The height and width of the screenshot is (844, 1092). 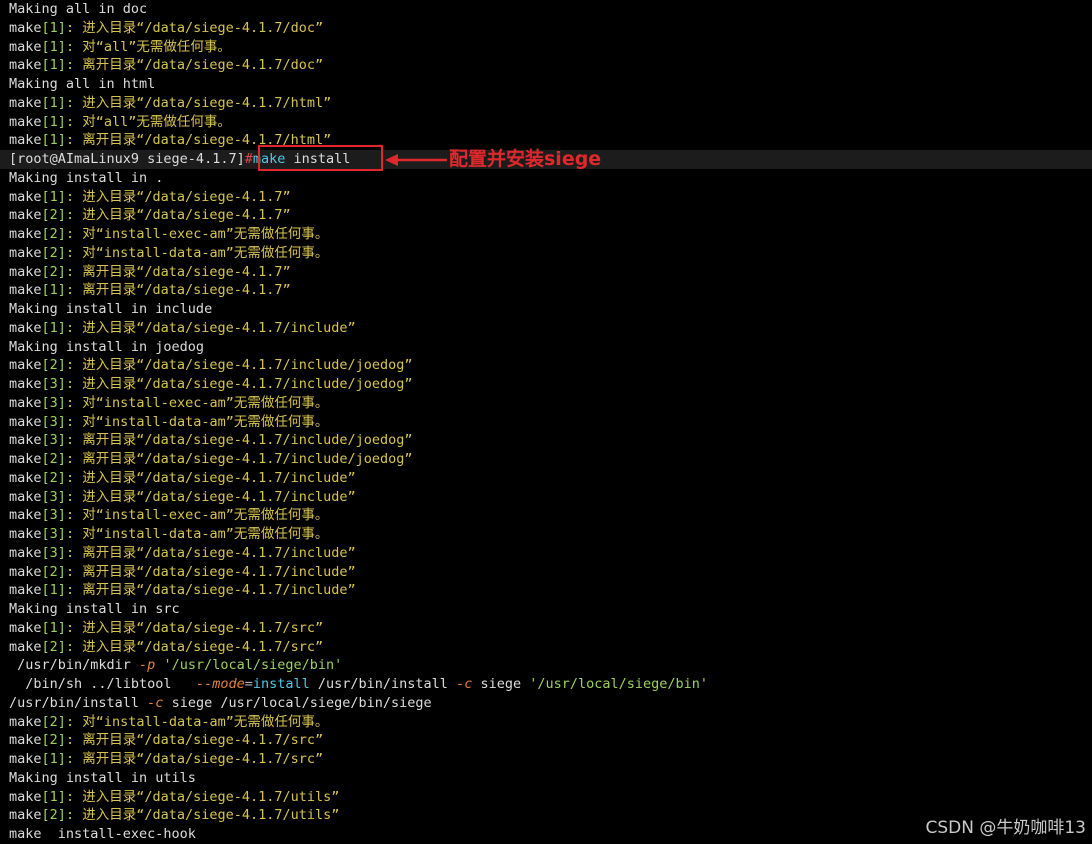 I want to click on make-message: 进入目录“/data/siege-4.1.7/html”, so click(x=207, y=102).